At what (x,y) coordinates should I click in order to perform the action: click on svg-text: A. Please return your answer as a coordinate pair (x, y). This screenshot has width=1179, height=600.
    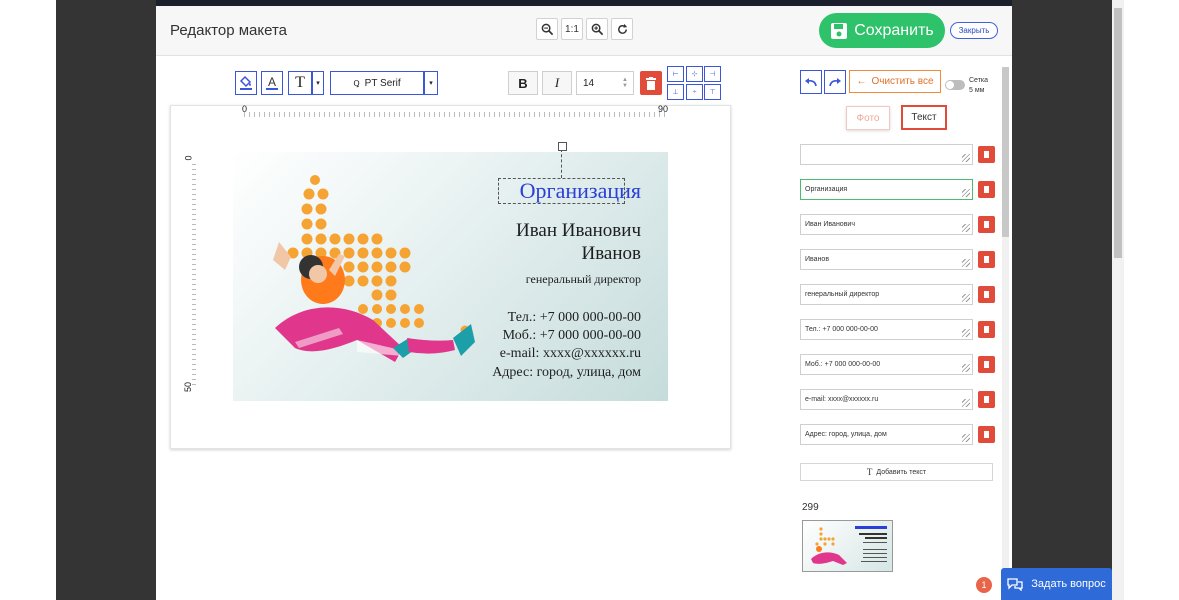
    Looking at the image, I should click on (272, 82).